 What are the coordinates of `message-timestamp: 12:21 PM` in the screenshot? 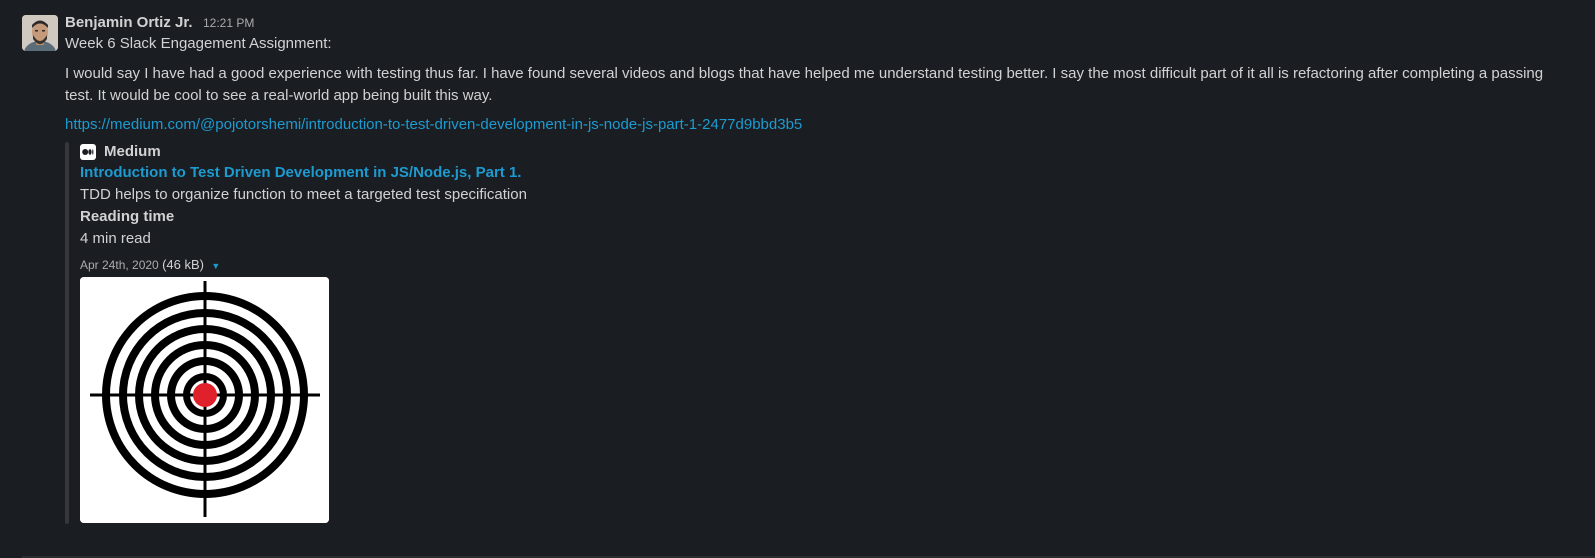 It's located at (228, 23).